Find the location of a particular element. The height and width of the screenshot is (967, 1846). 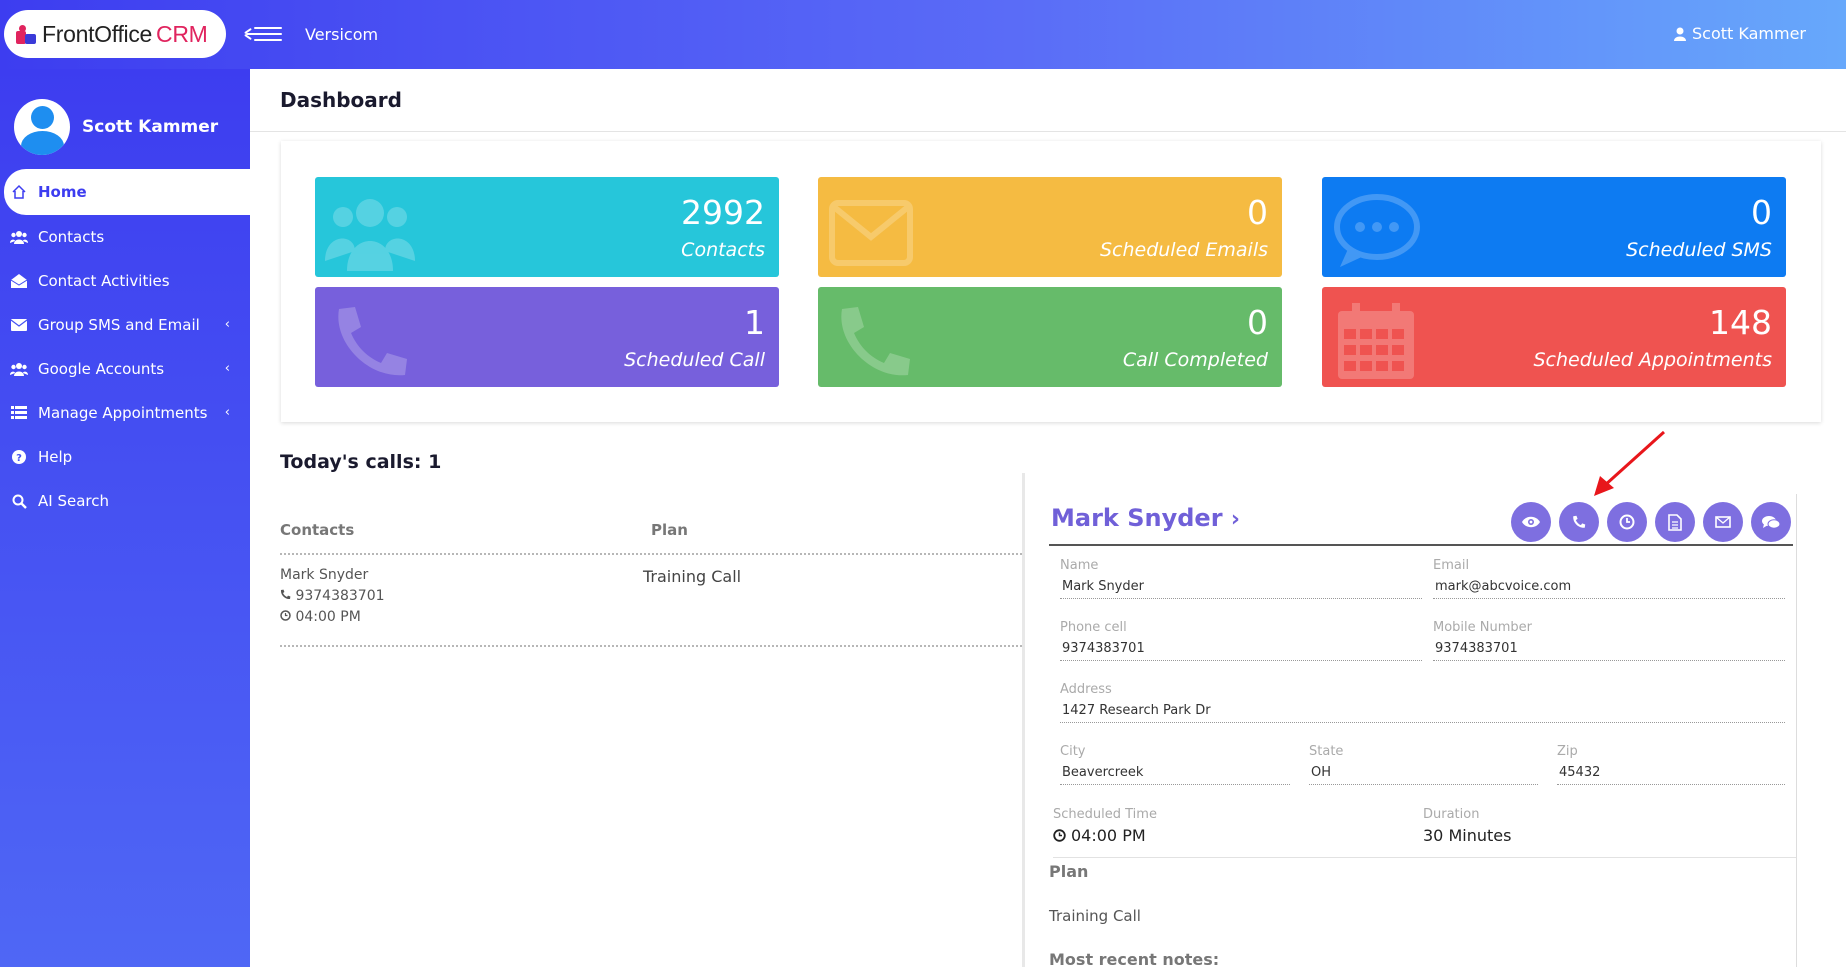

document-icon is located at coordinates (1675, 522).